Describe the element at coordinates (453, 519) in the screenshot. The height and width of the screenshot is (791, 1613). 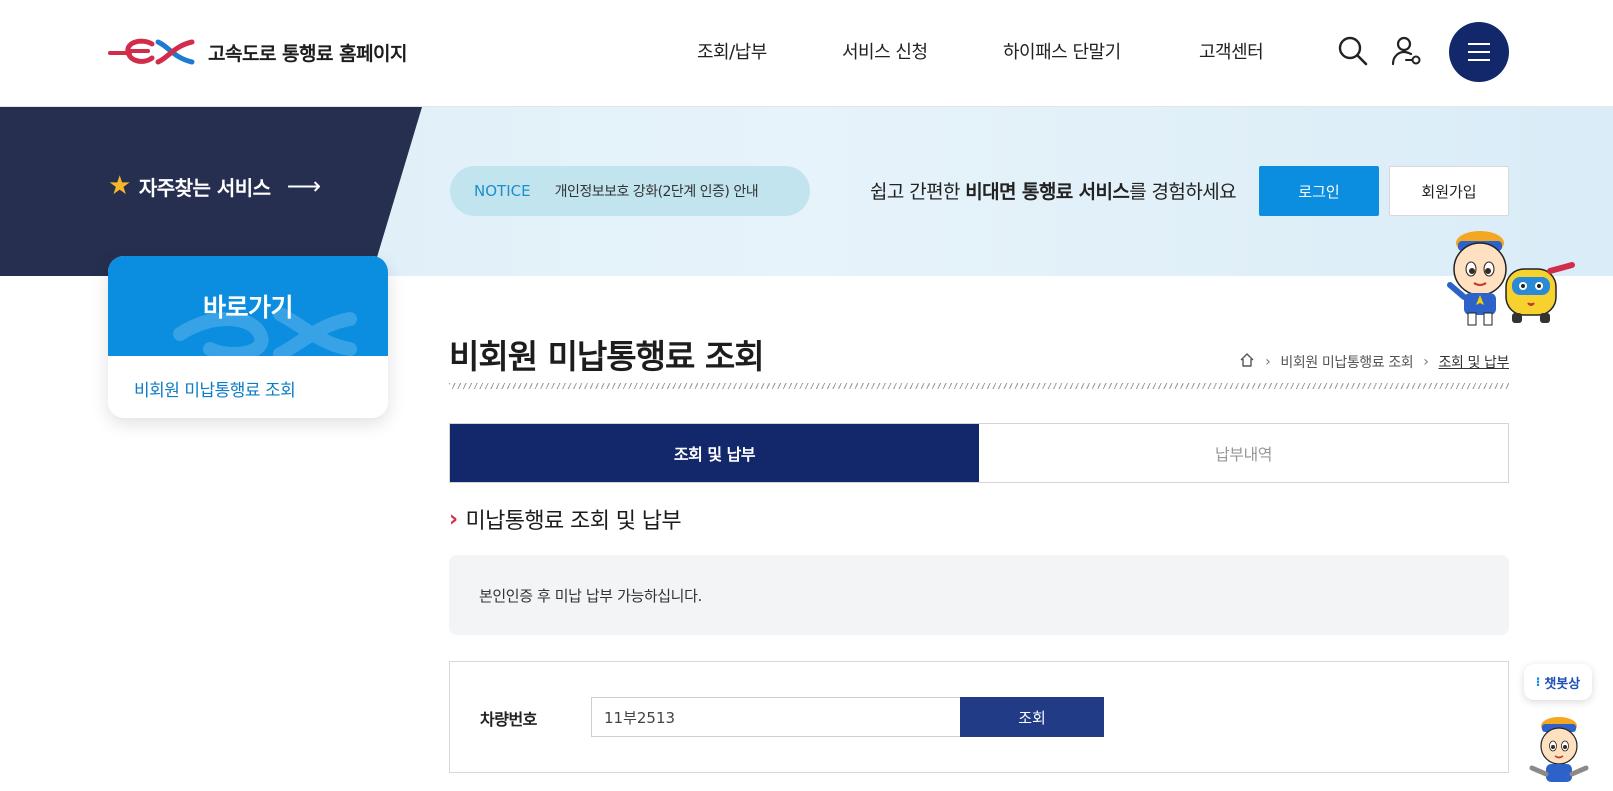
I see `section-chevron-icon: ›` at that location.